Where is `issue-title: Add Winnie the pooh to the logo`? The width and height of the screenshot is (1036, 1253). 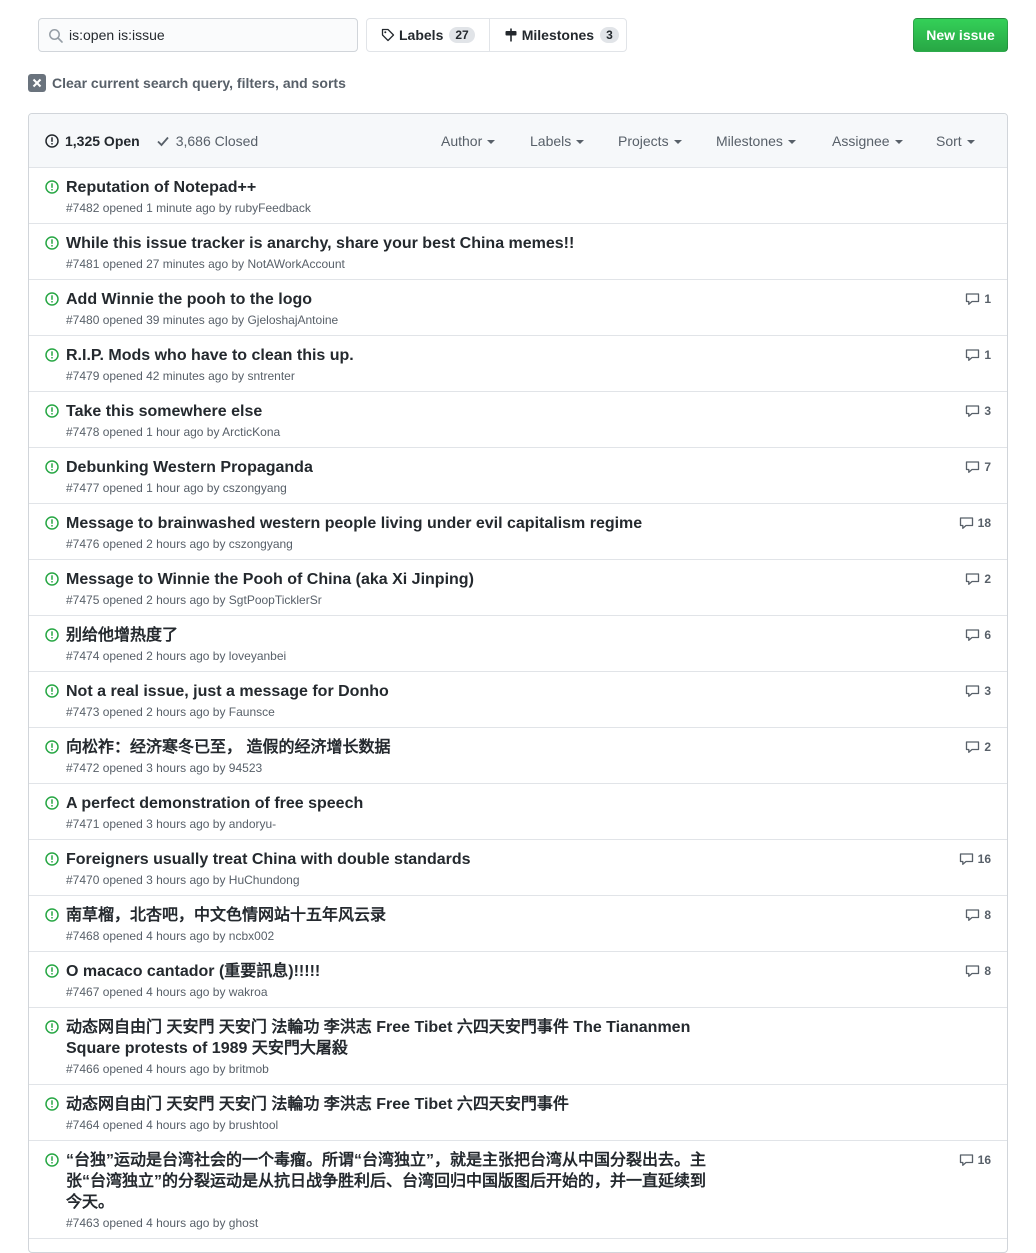
issue-title: Add Winnie the pooh to the logo is located at coordinates (386, 299).